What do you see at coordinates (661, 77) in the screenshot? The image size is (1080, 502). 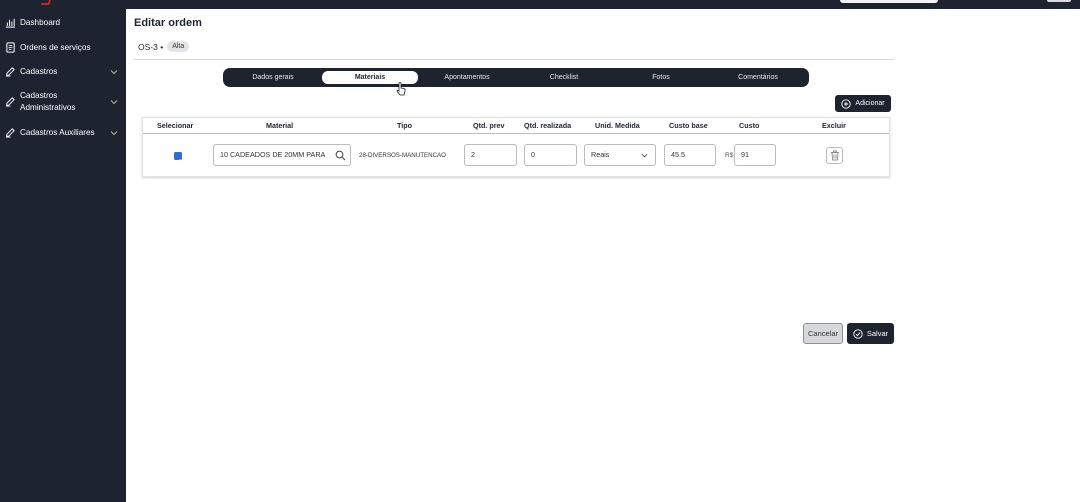 I see `tab-fotos: Fotos` at bounding box center [661, 77].